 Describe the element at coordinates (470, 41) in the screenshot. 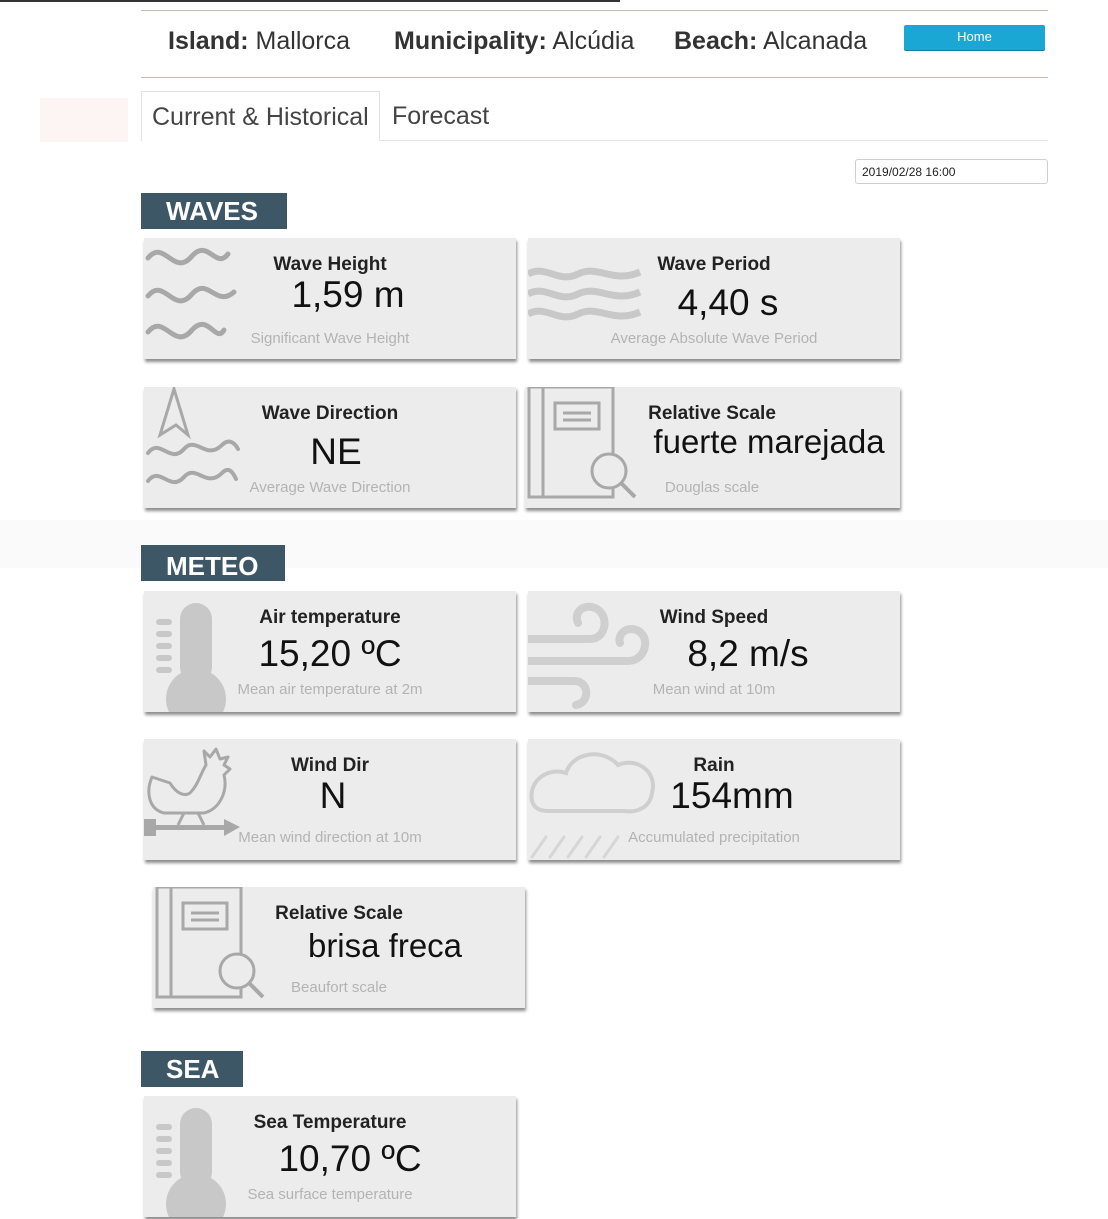

I see `municipality-label: Municipality:` at that location.